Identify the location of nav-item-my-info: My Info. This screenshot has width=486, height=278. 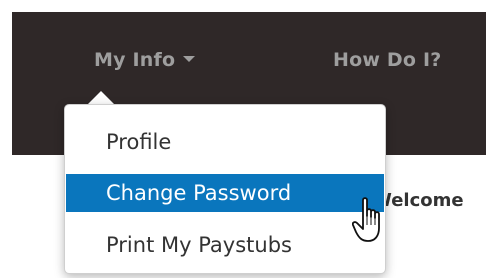
(145, 60).